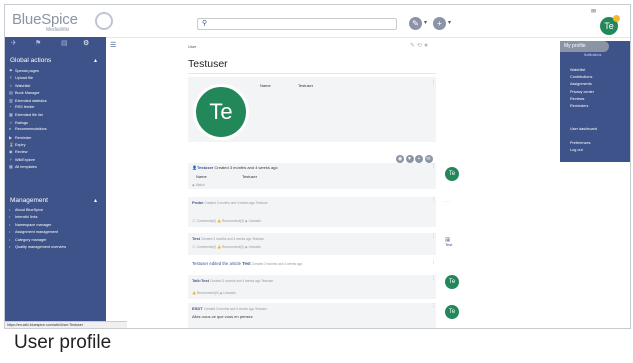  What do you see at coordinates (197, 308) in the screenshot?
I see `feed-title-link: ESDT` at bounding box center [197, 308].